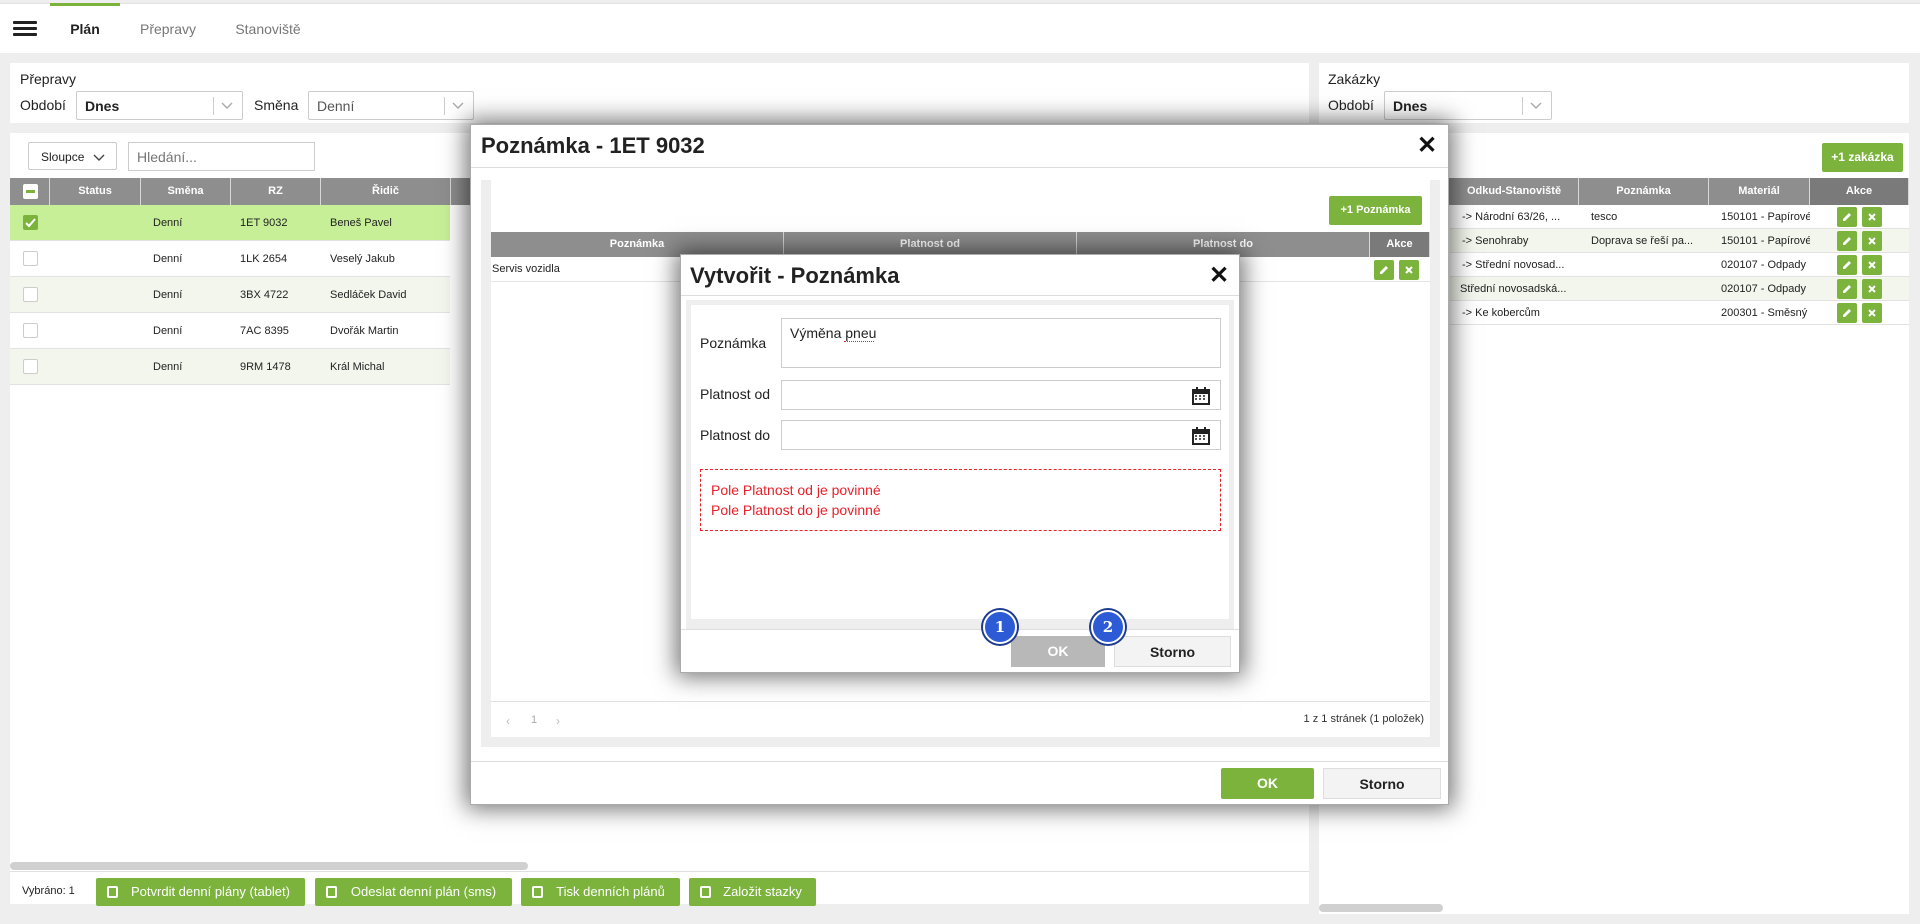 This screenshot has width=1920, height=924. I want to click on table-row: Denní 1ET 9032 Beneš Pavel, so click(230, 223).